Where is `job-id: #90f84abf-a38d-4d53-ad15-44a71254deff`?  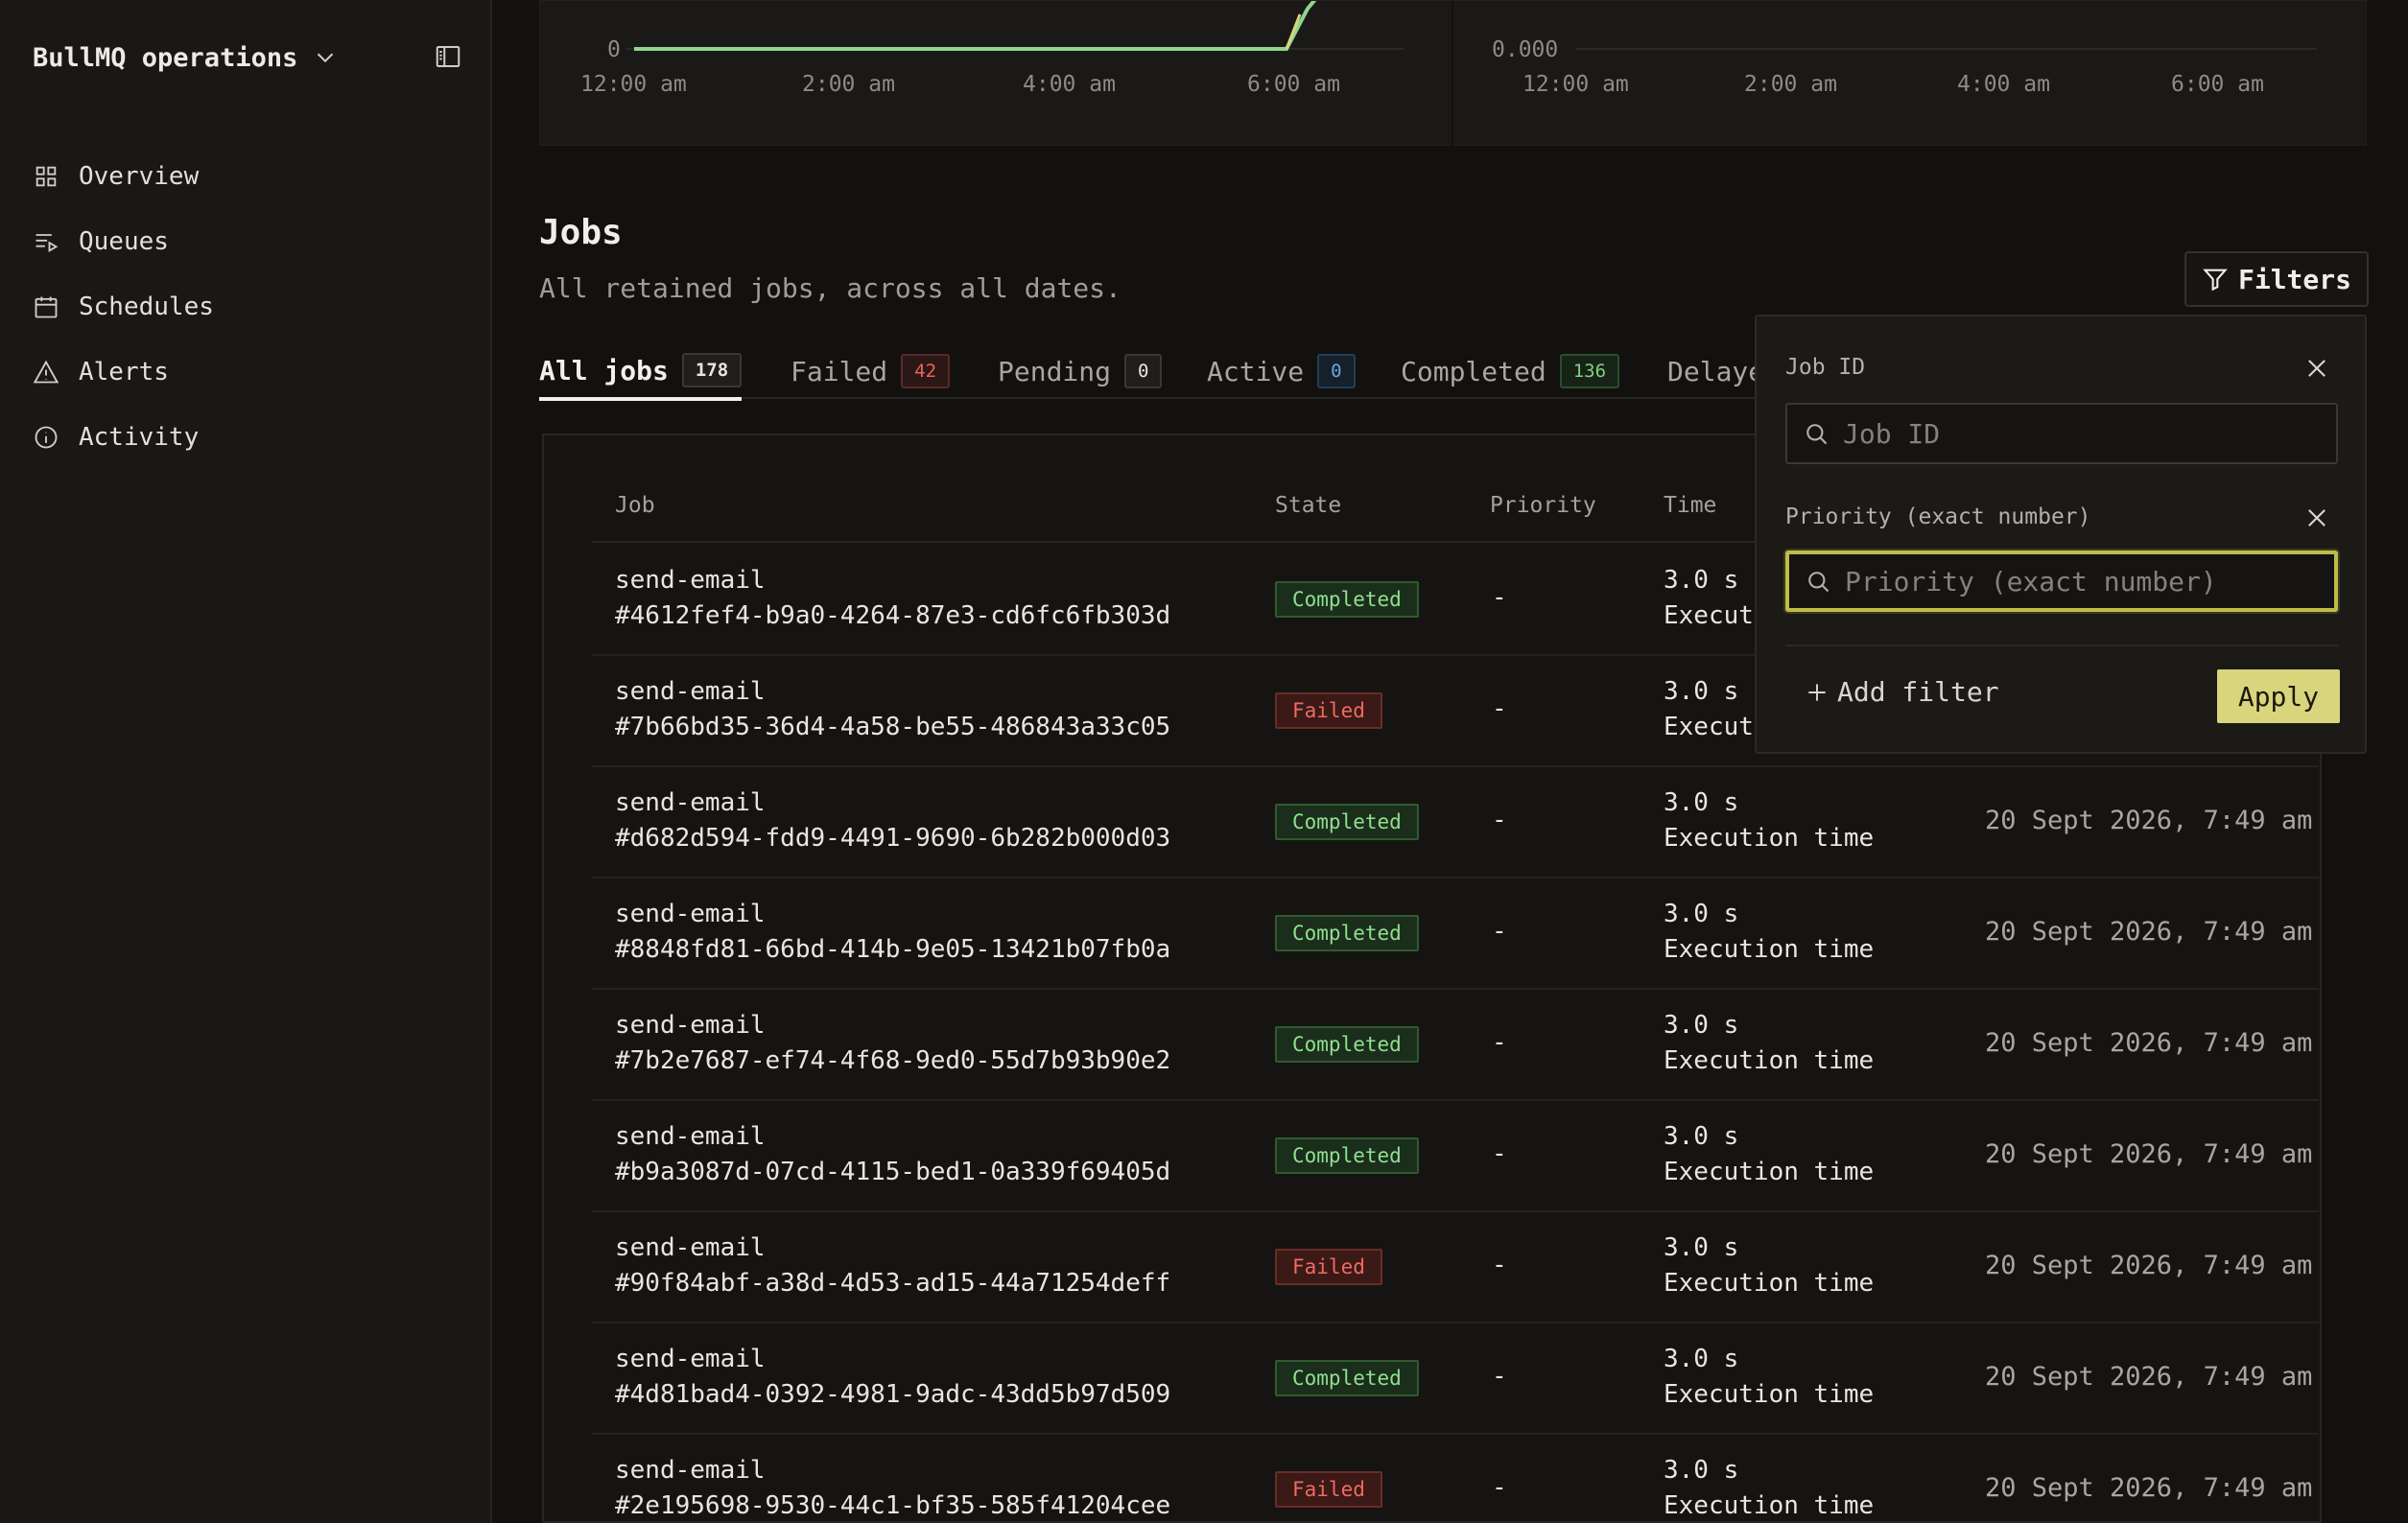 job-id: #90f84abf-a38d-4d53-ad15-44a71254deff is located at coordinates (892, 1283).